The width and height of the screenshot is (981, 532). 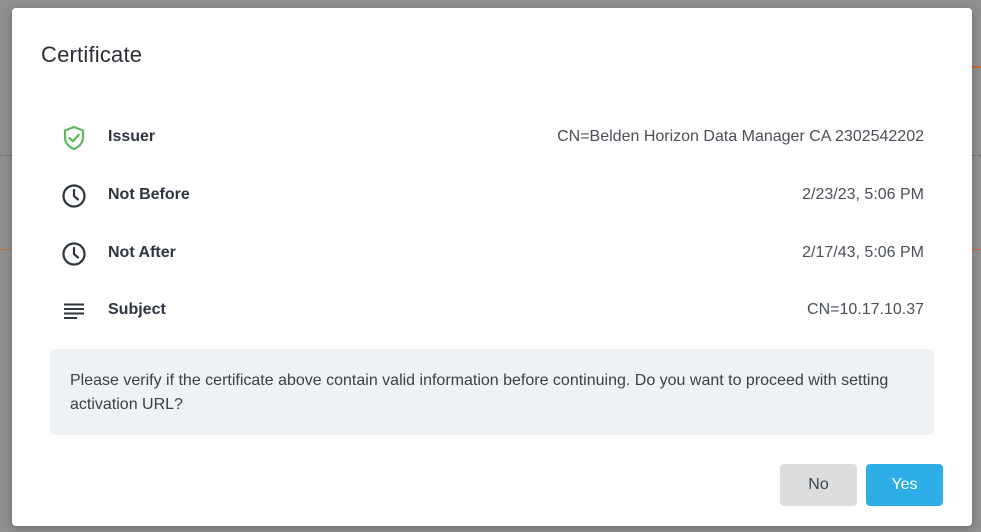 What do you see at coordinates (863, 194) in the screenshot?
I see `not-before-value: 2/23/23, 5:06 PM` at bounding box center [863, 194].